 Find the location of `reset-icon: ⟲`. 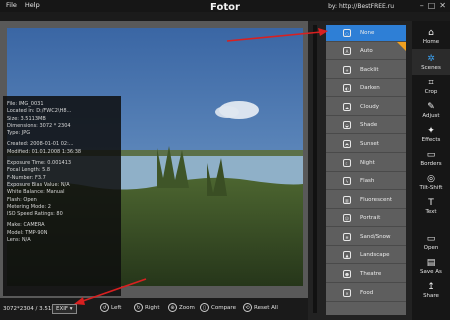

reset-icon: ⟲ is located at coordinates (247, 307).